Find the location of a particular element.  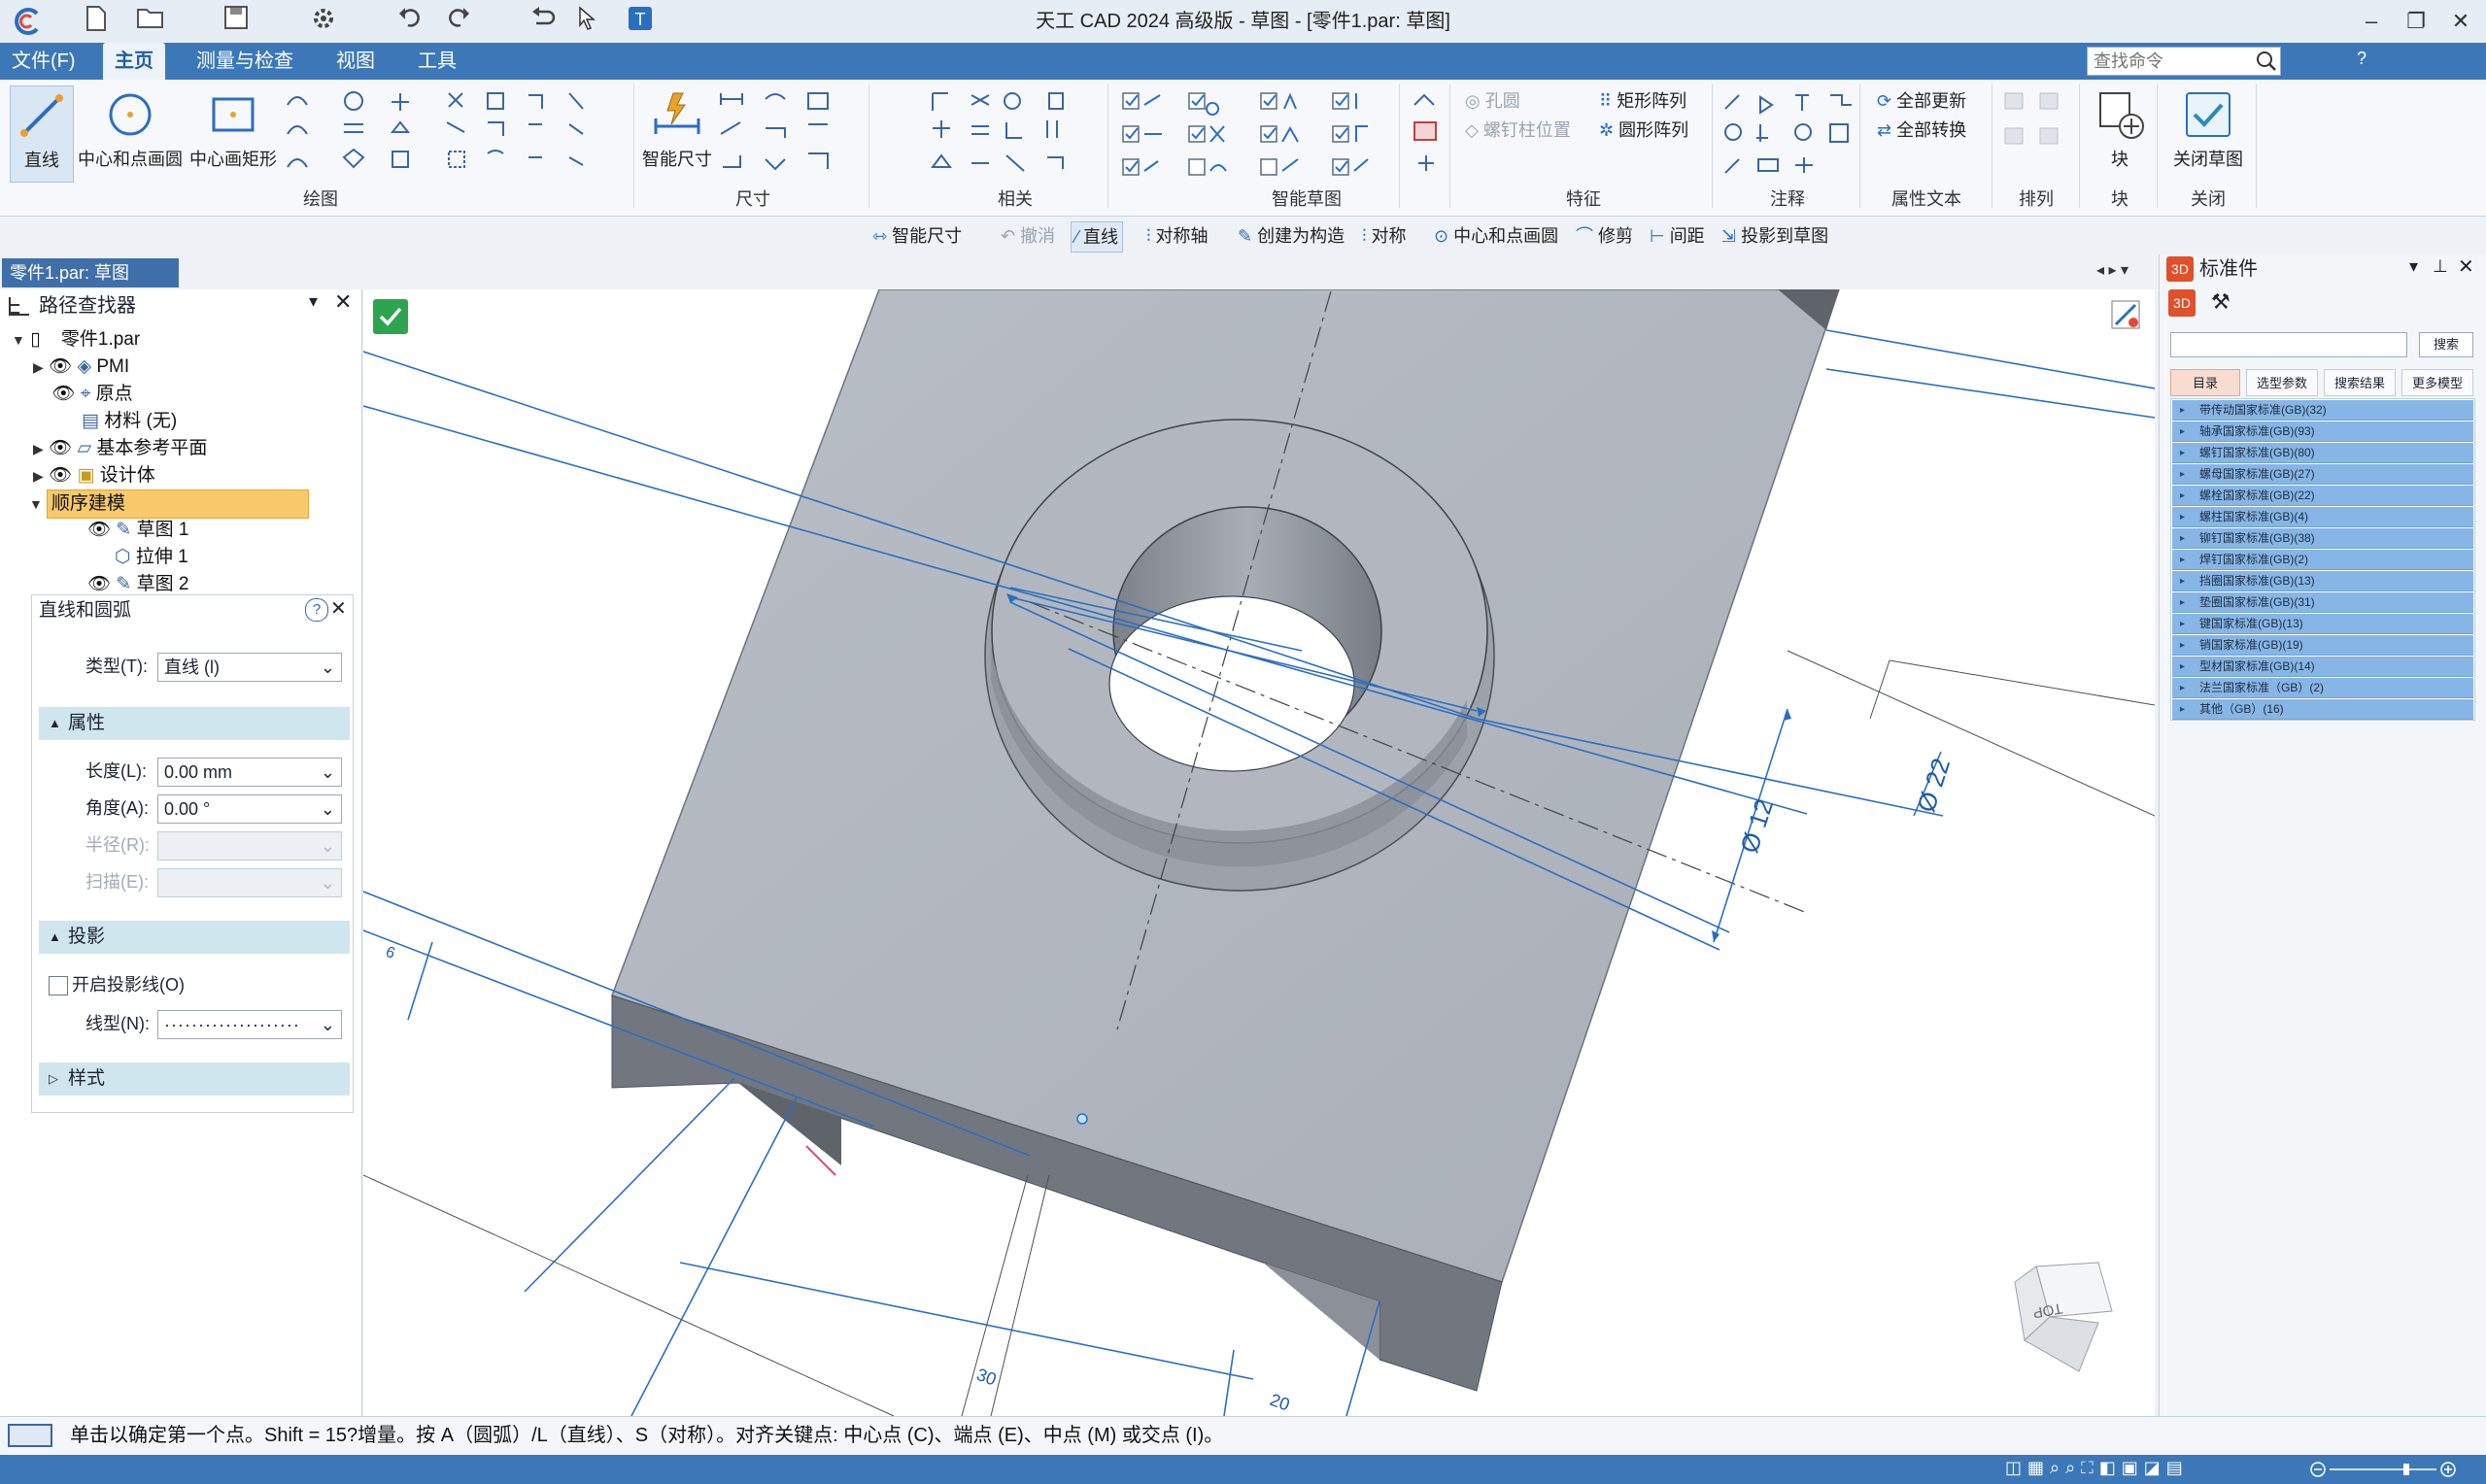

view-controls-icons: ◫▦⌕⌕⛶◧▣◪▤ is located at coordinates (2151, 1469).